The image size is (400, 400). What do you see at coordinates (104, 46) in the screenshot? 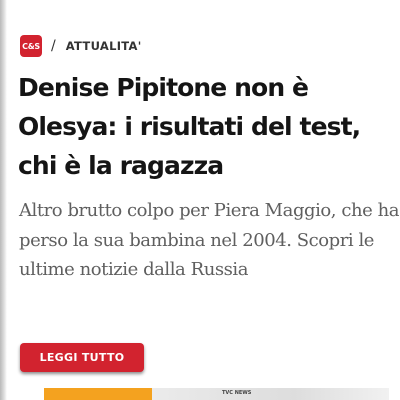
I see `category-label: ATTUALITA'` at bounding box center [104, 46].